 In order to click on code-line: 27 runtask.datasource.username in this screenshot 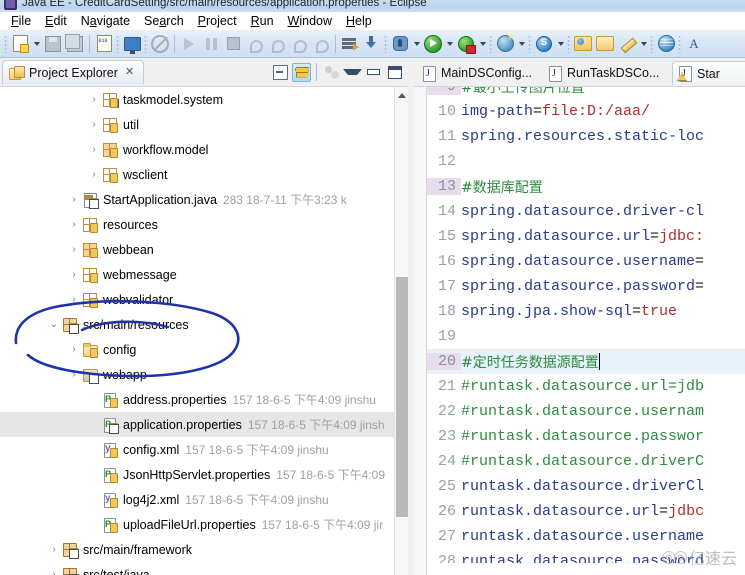, I will do `click(586, 536)`.